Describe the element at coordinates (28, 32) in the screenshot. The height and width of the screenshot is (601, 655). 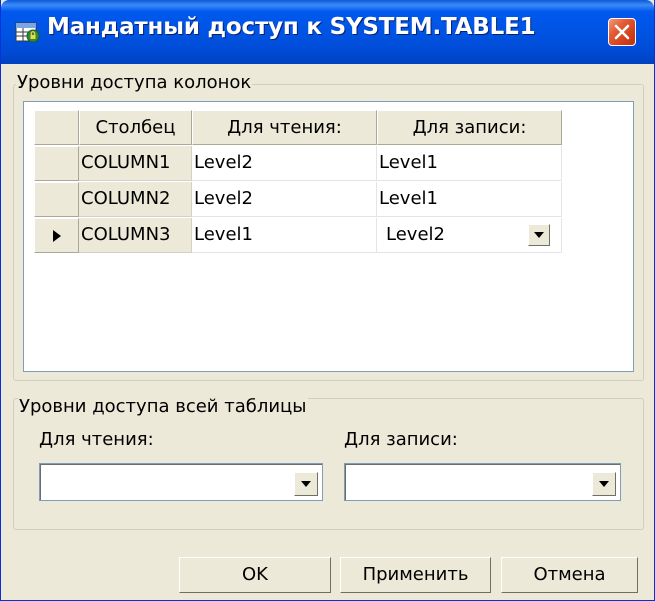
I see `table-security-icon` at that location.